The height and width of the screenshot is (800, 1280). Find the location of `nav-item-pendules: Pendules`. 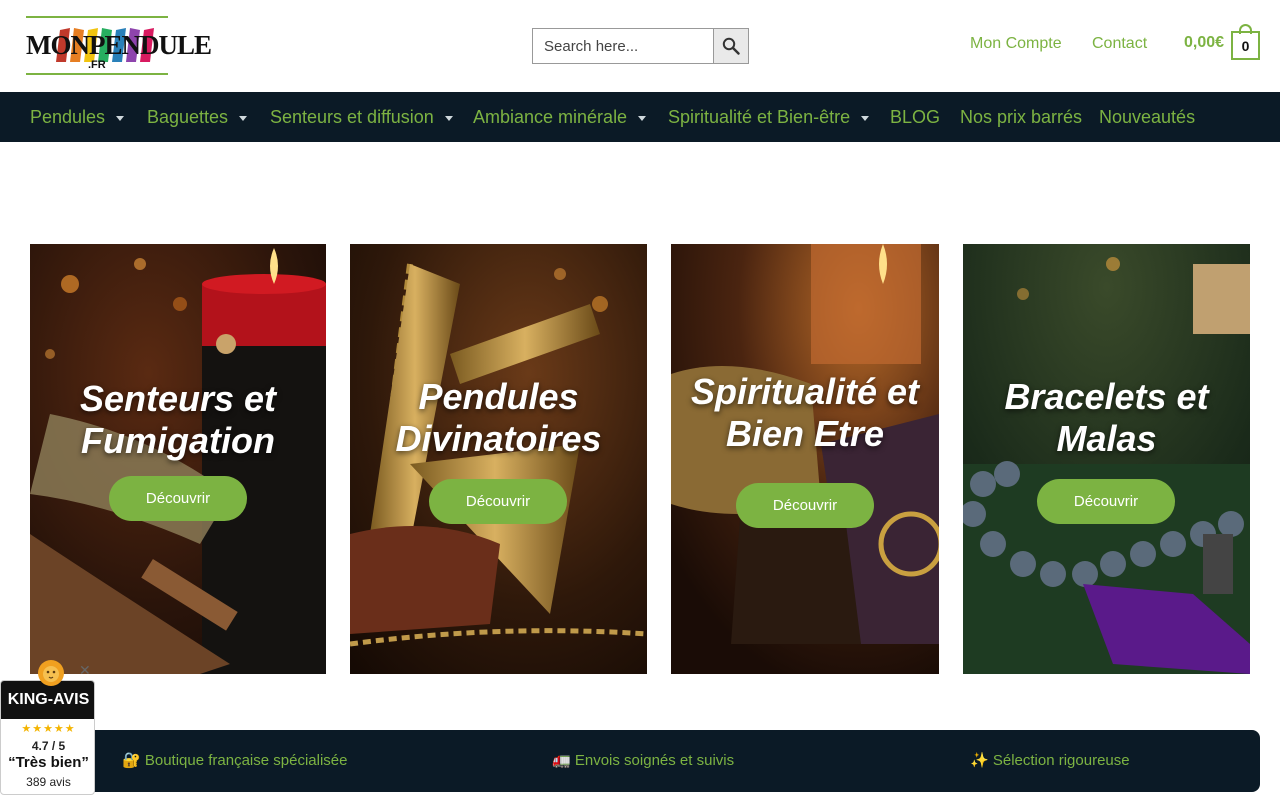

nav-item-pendules: Pendules is located at coordinates (77, 117).